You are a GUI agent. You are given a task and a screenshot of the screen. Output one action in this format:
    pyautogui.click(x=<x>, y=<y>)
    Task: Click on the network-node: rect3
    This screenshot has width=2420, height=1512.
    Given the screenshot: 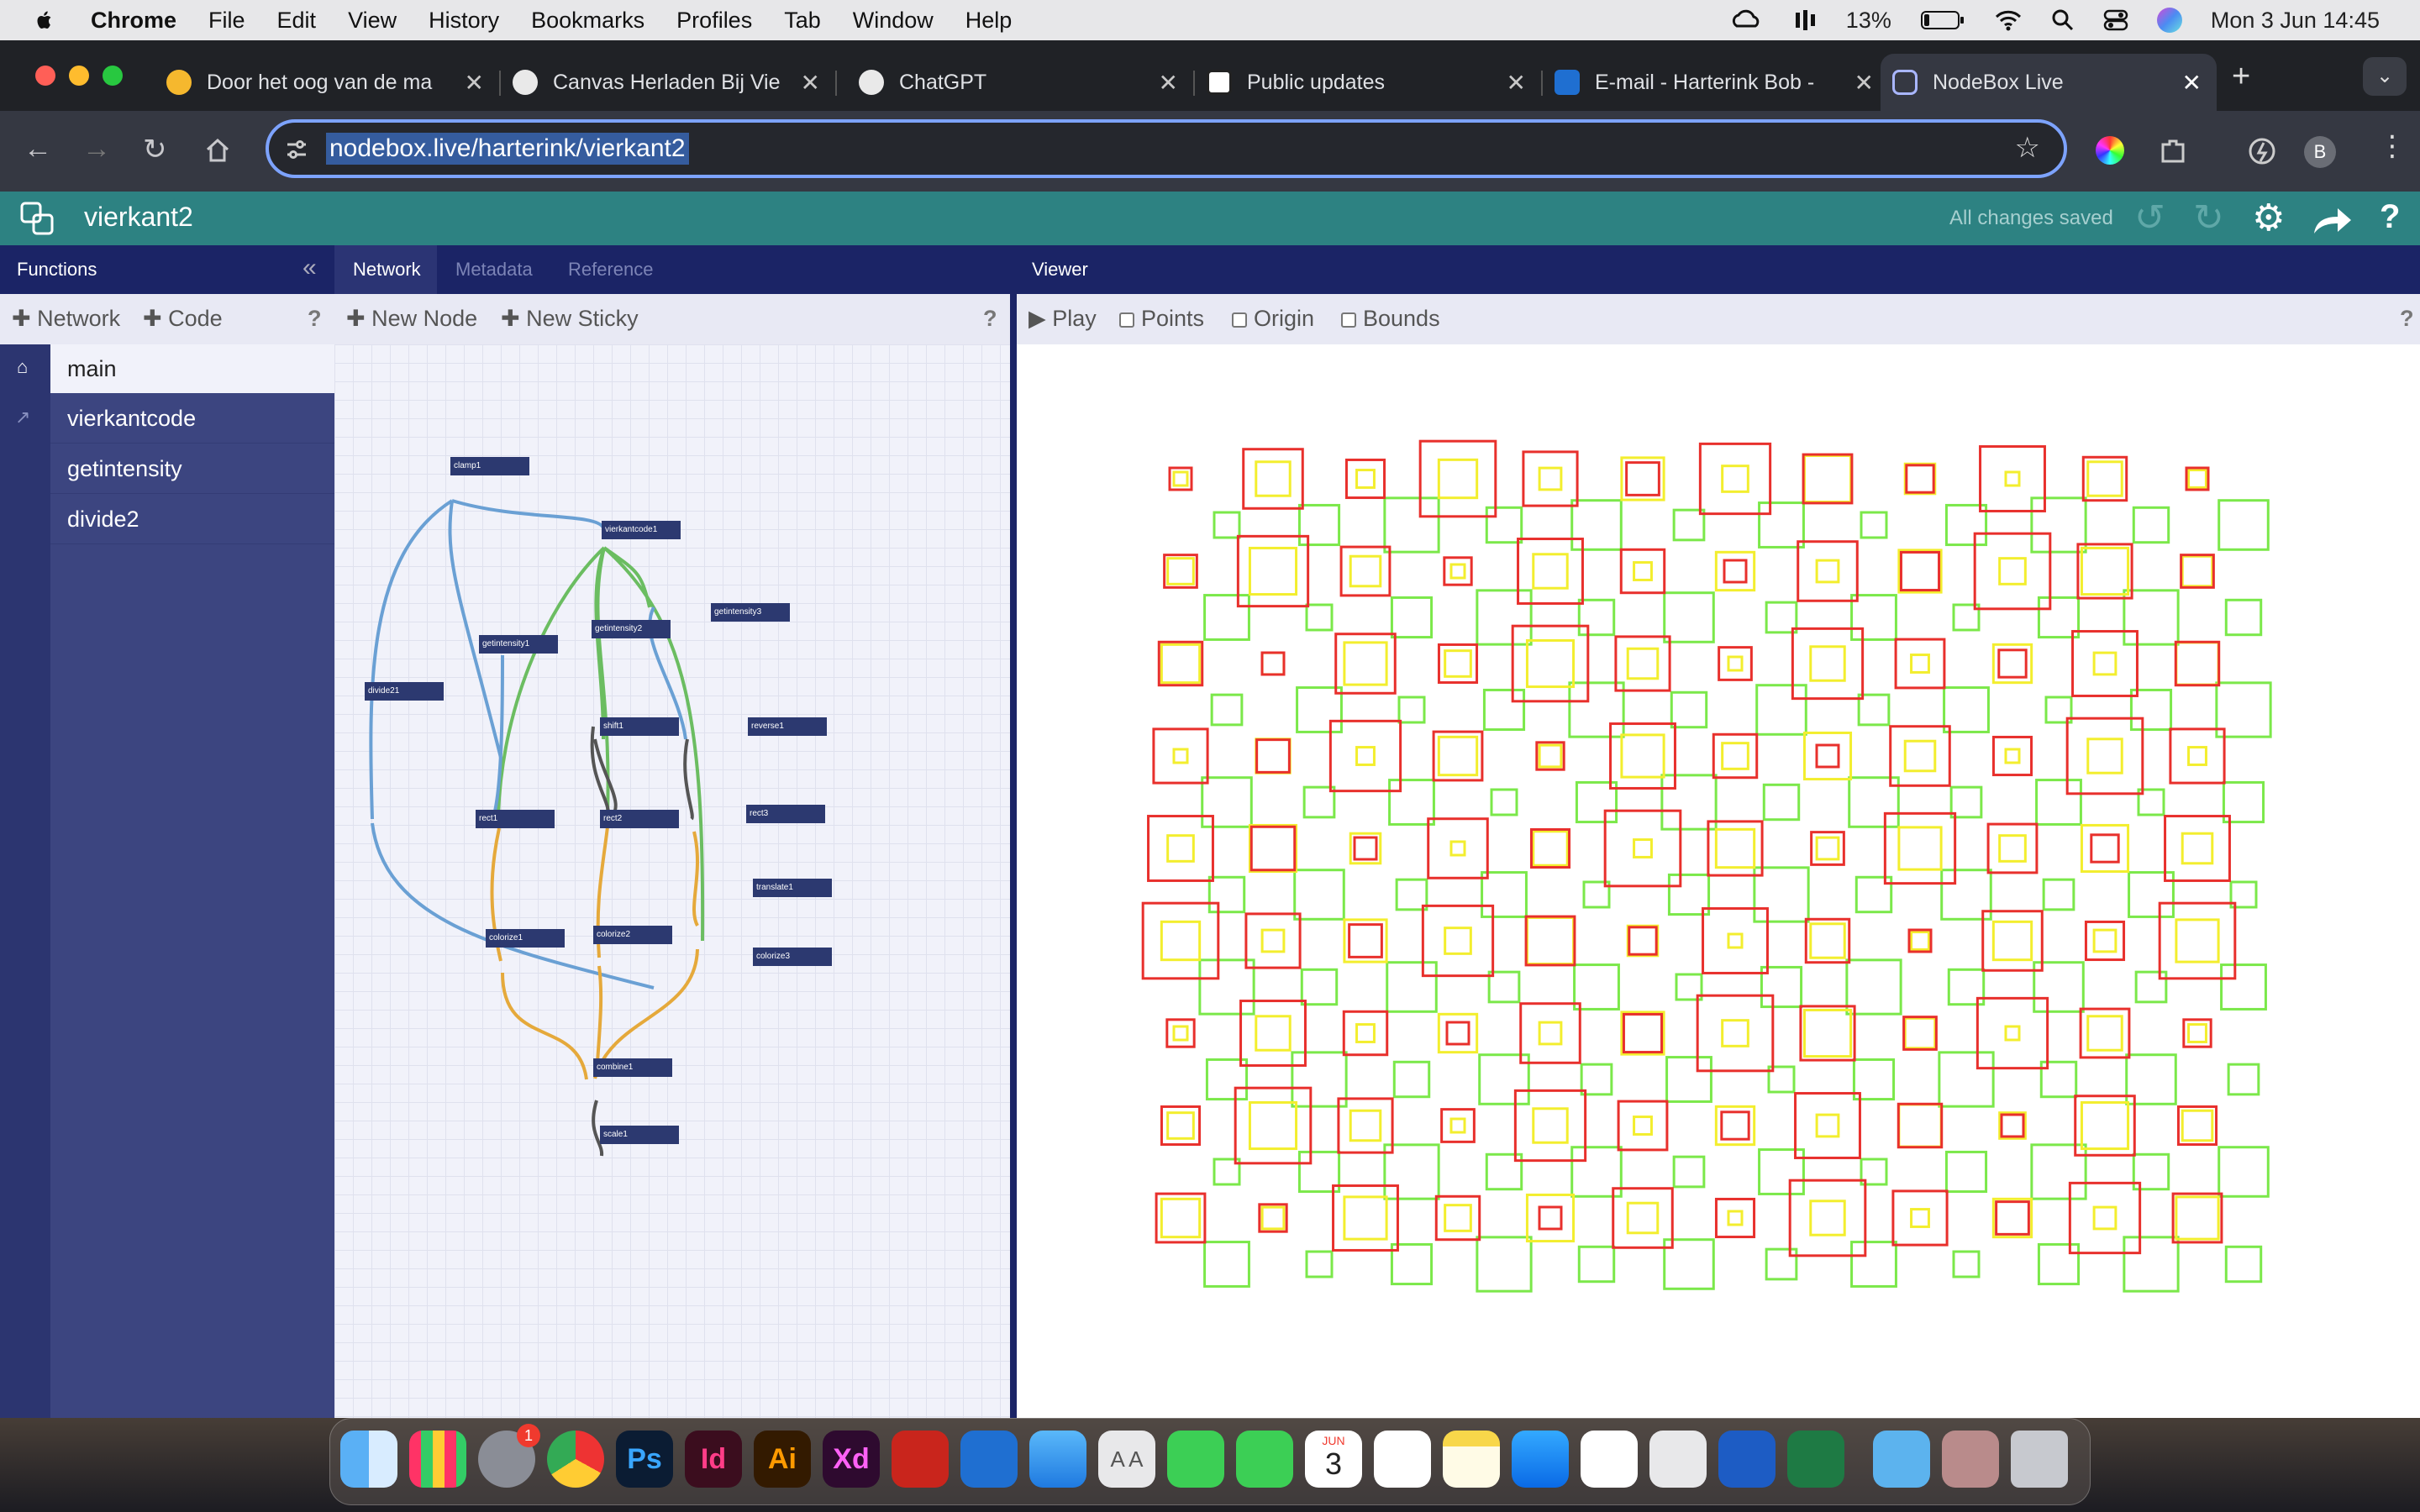 What is the action you would take?
    pyautogui.click(x=785, y=814)
    